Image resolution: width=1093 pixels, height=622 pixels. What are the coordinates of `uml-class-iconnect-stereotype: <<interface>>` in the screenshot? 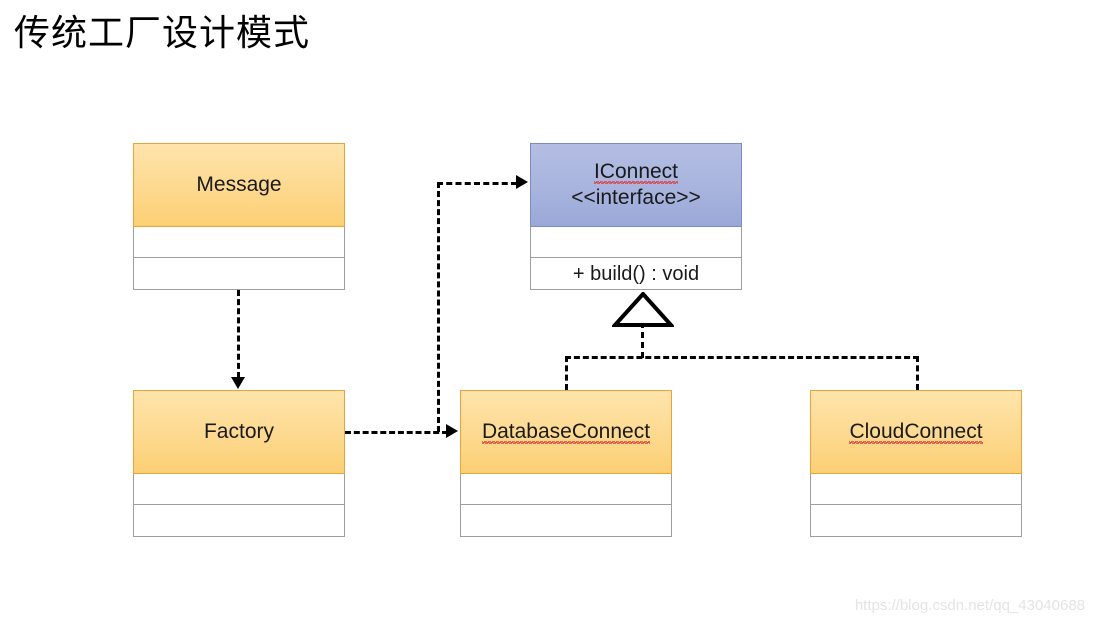 It's located at (636, 197).